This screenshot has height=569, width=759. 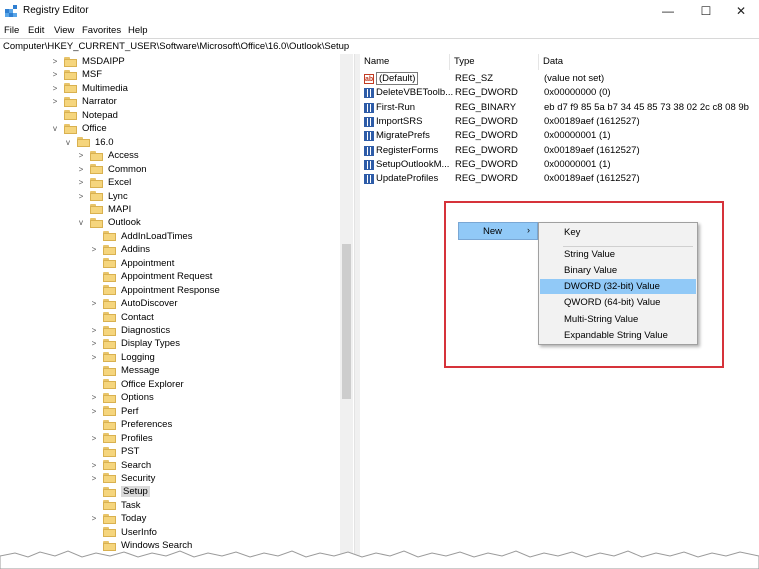 What do you see at coordinates (121, 438) in the screenshot?
I see `tree-item: > Profiles` at bounding box center [121, 438].